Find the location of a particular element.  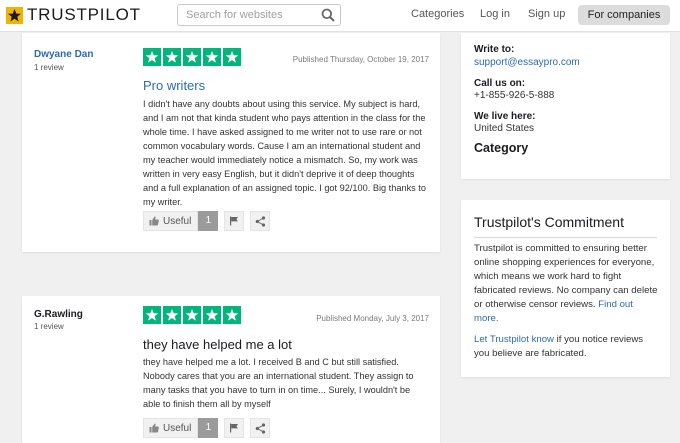

reviewer-name: Dwyane Dan is located at coordinates (63, 54).